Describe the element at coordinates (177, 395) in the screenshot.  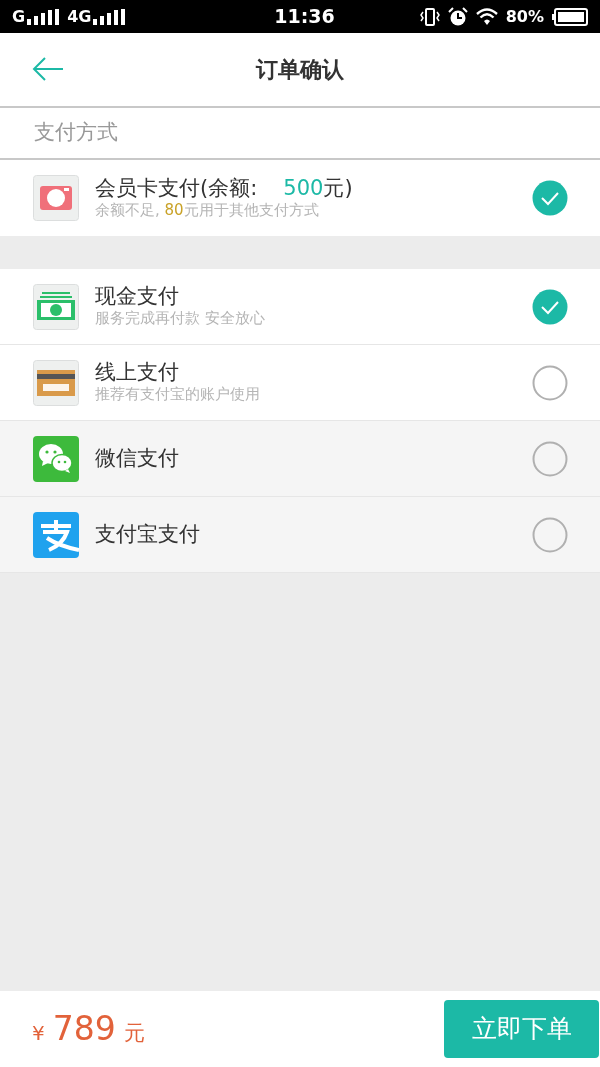
I see `option-subtitle: 推荐有支付宝的账户使用` at that location.